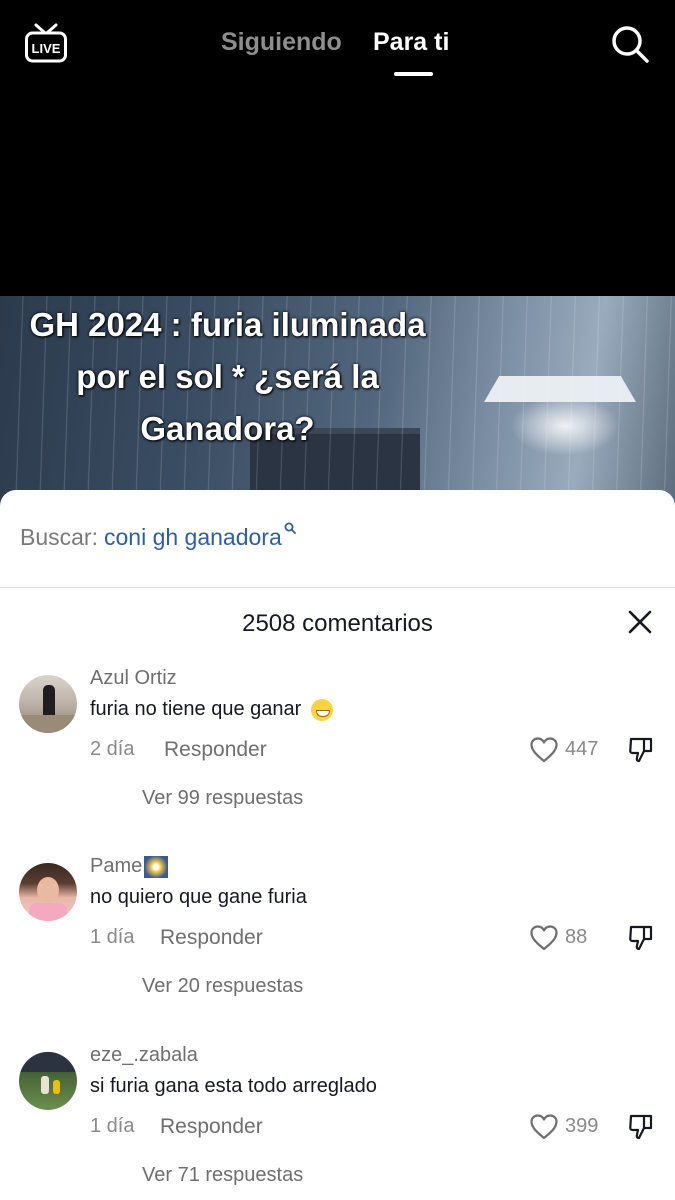 Image resolution: width=675 pixels, height=1200 pixels. Describe the element at coordinates (116, 866) in the screenshot. I see `comment-username-text: Pame` at that location.